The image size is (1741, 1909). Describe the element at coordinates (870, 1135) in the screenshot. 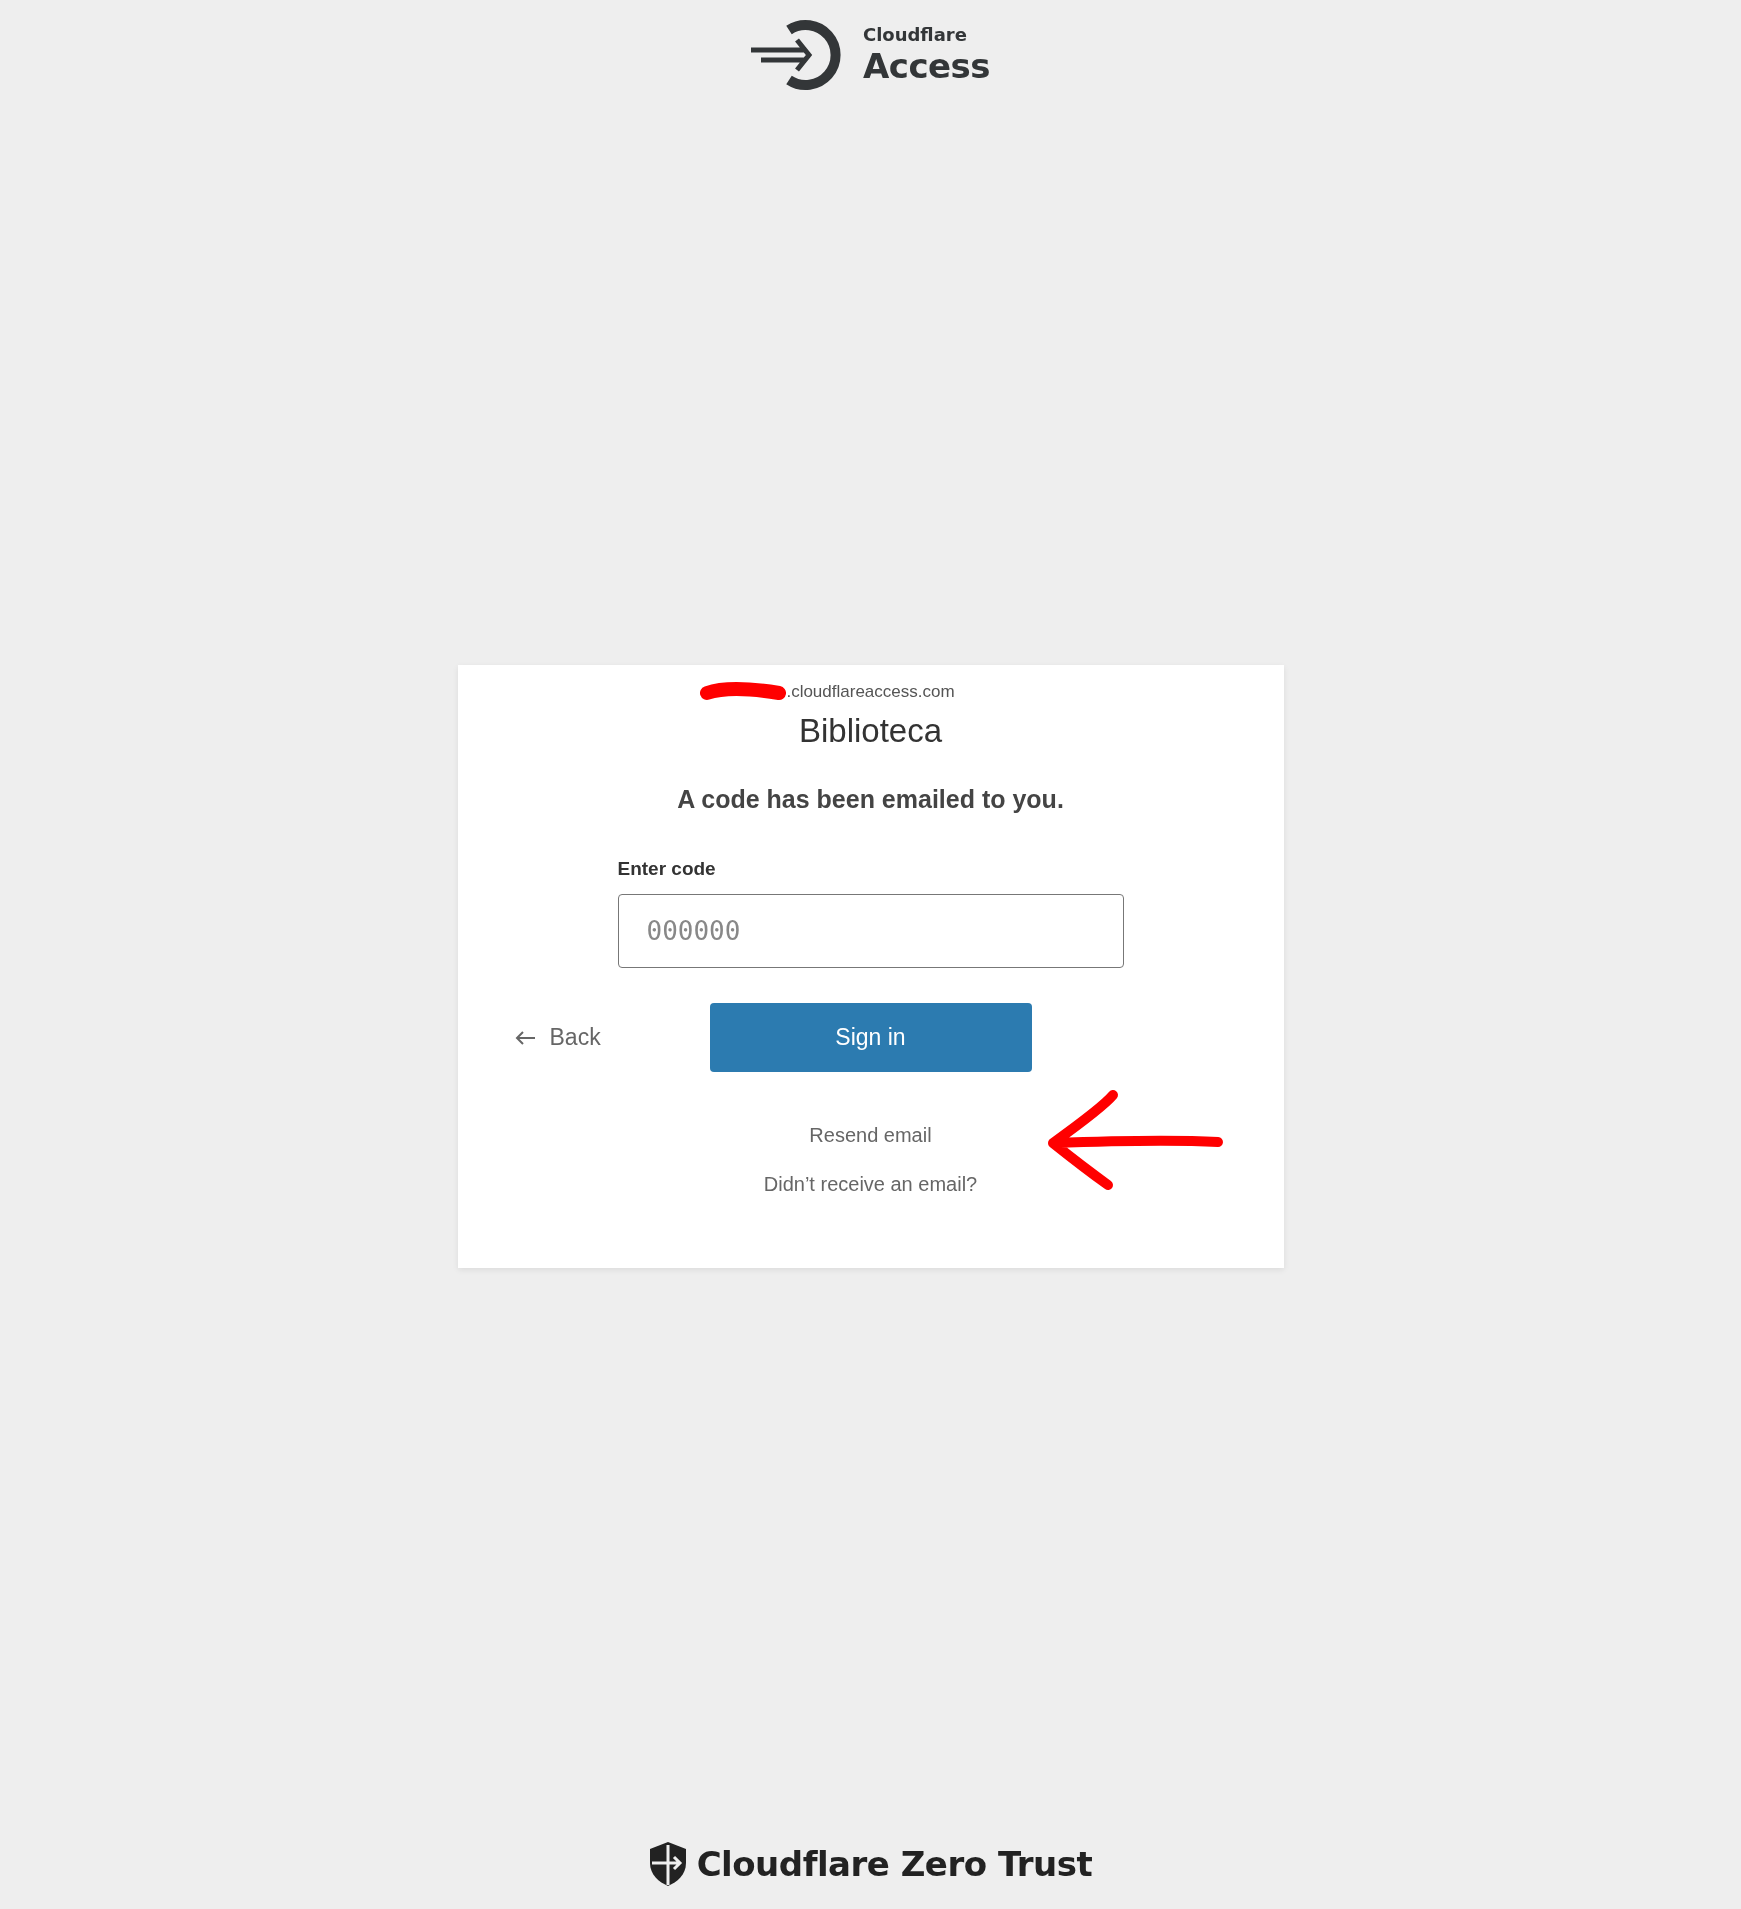

I see `resend-link: Resend email` at that location.